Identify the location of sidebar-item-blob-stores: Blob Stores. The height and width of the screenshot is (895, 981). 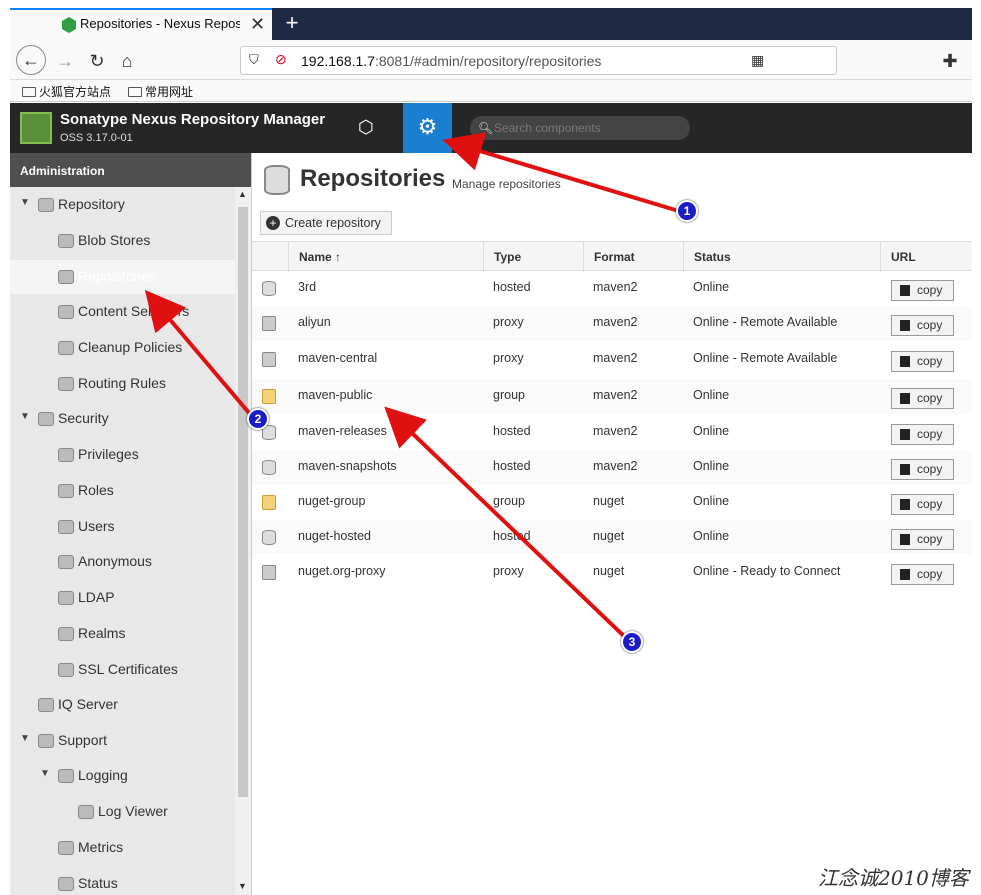
(123, 241).